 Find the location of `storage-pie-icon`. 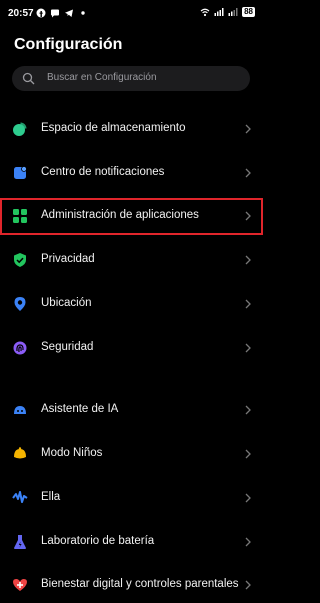

storage-pie-icon is located at coordinates (20, 129).